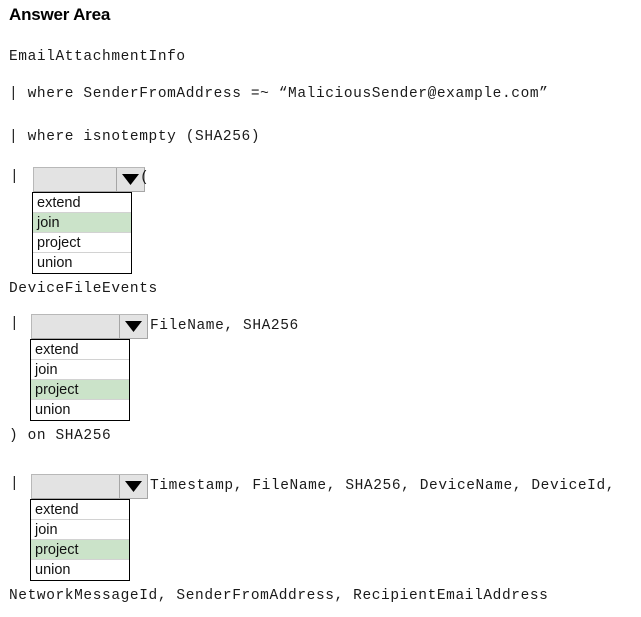  Describe the element at coordinates (60, 436) in the screenshot. I see `kql-line-on-sha256: ) on SHA256` at that location.